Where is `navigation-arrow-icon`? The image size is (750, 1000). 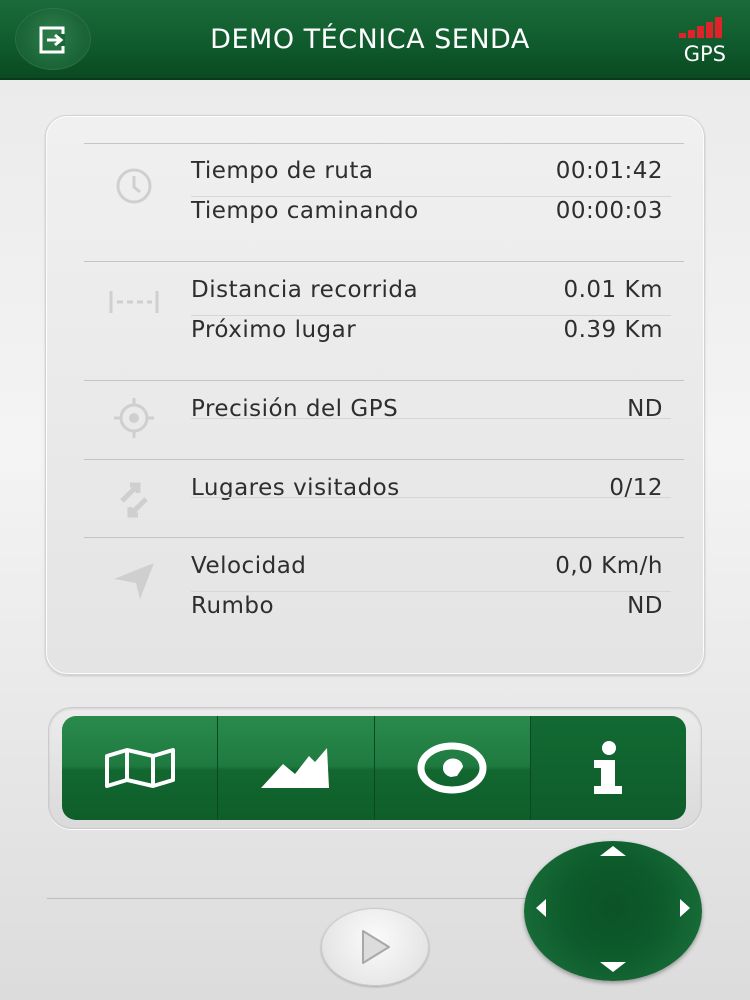 navigation-arrow-icon is located at coordinates (134, 581).